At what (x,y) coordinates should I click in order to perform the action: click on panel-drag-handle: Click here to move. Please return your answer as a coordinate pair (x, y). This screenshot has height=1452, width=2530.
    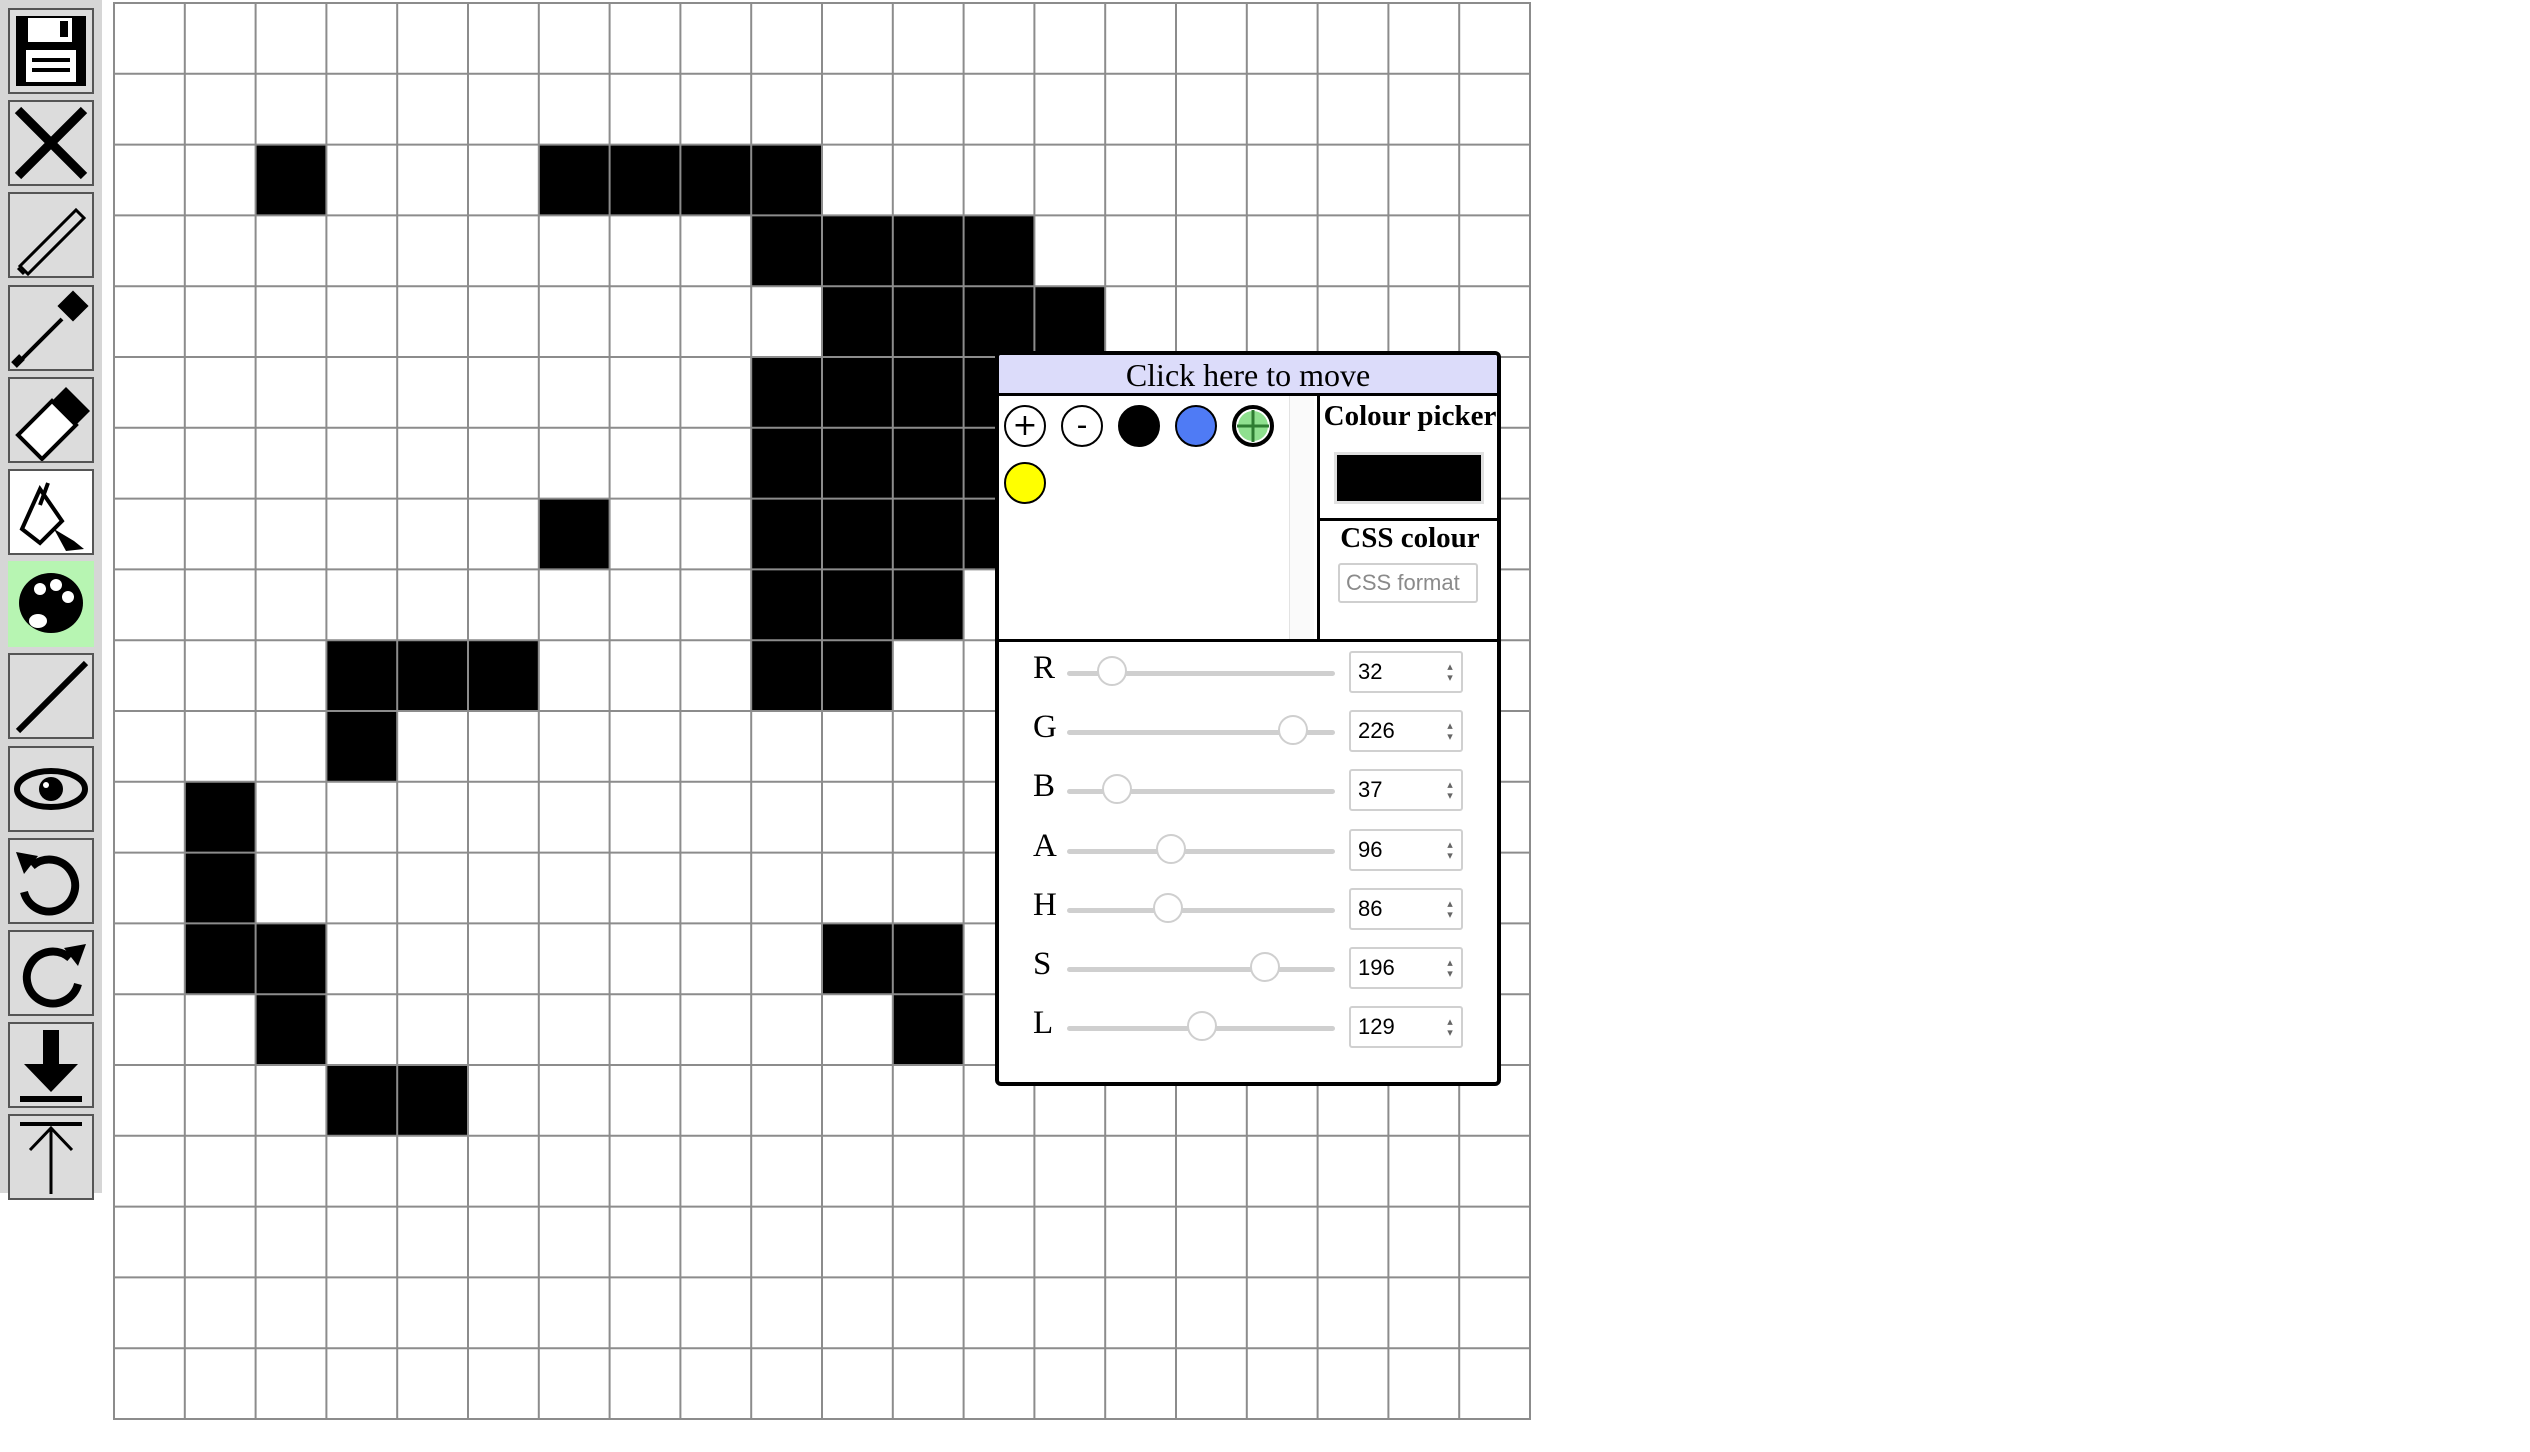
    Looking at the image, I should click on (1248, 375).